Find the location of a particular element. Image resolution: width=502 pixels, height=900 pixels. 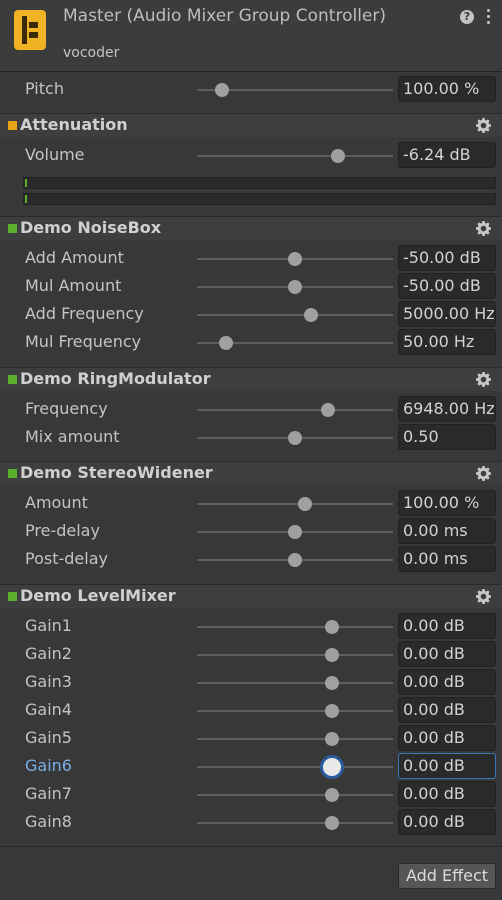

param-value-field: 5000.00 Hz is located at coordinates (447, 314).